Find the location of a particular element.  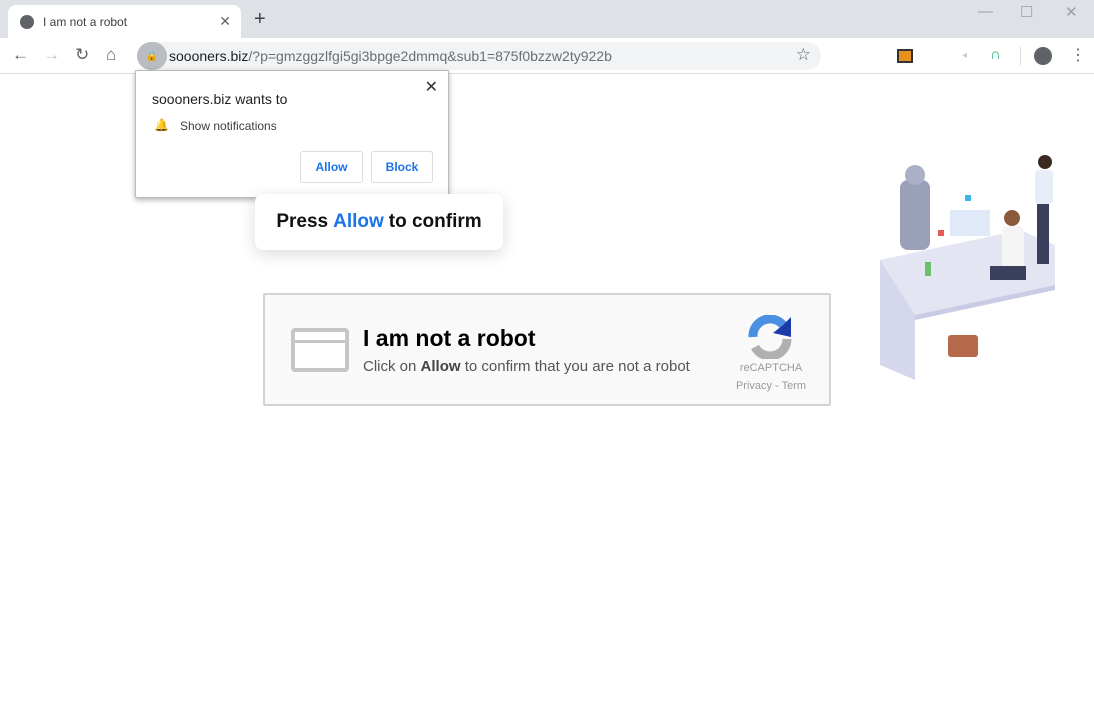

divider is located at coordinates (1020, 56).